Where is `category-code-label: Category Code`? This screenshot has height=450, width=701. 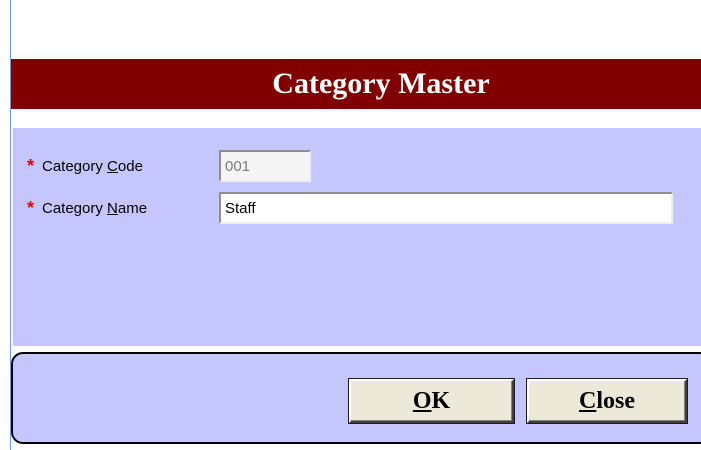
category-code-label: Category Code is located at coordinates (130, 166).